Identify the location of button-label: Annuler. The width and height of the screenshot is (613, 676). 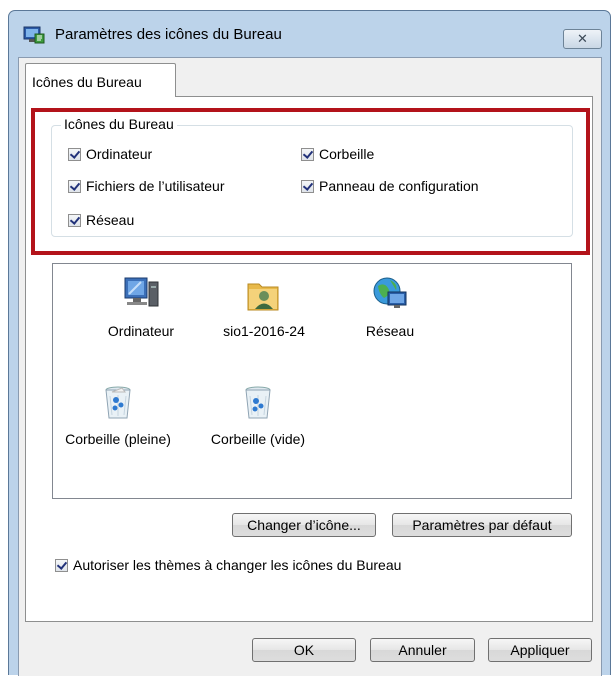
(422, 650).